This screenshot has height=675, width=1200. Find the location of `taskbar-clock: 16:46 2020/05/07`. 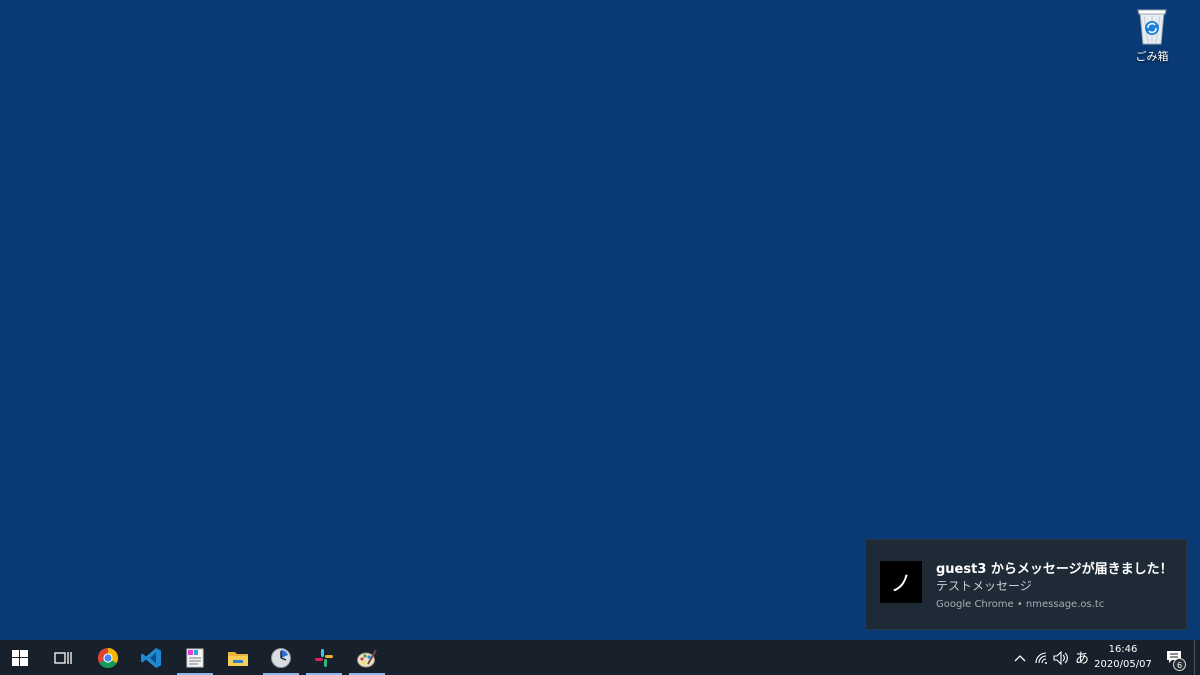

taskbar-clock: 16:46 2020/05/07 is located at coordinates (1123, 657).